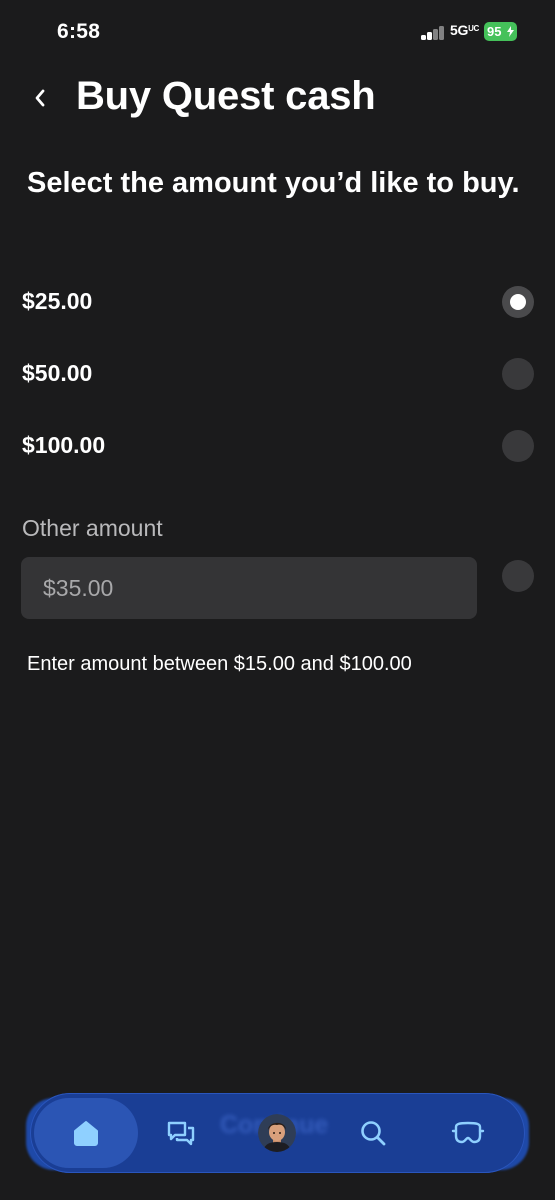 The height and width of the screenshot is (1200, 555). I want to click on nav-search, so click(373, 1133).